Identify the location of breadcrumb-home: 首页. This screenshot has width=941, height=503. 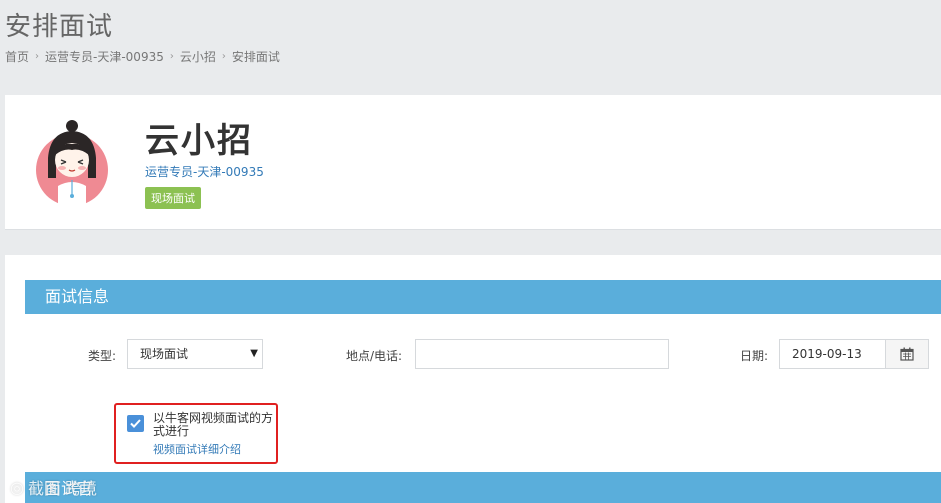
(17, 56).